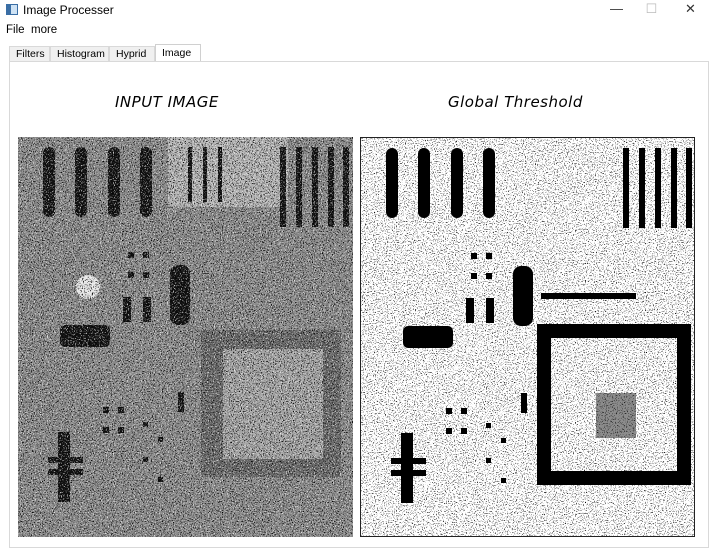 Image resolution: width=711 pixels, height=556 pixels. I want to click on tab-filters: Filters, so click(29, 53).